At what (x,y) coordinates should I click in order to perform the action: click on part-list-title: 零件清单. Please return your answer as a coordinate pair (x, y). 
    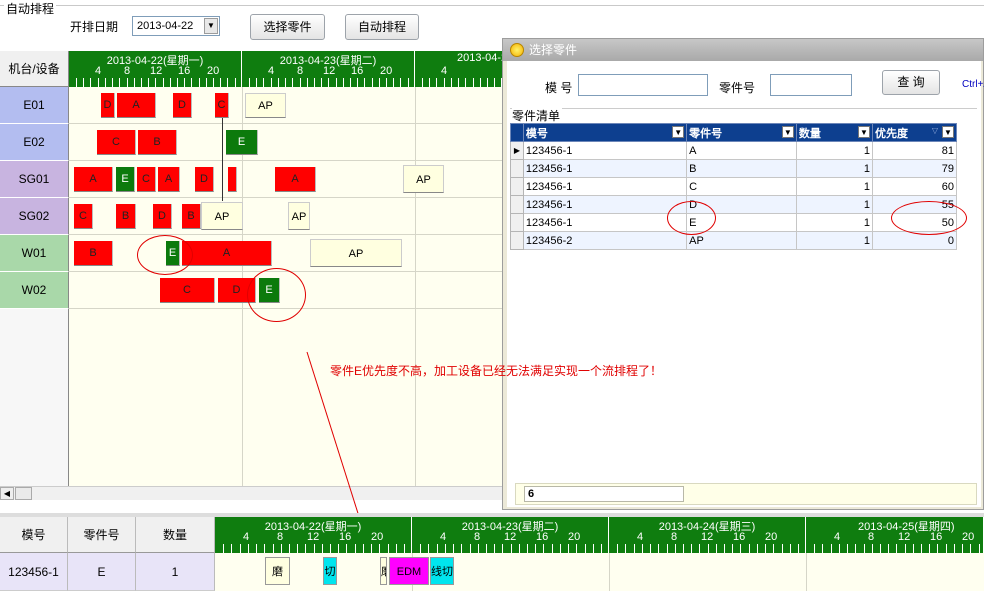
    Looking at the image, I should click on (537, 115).